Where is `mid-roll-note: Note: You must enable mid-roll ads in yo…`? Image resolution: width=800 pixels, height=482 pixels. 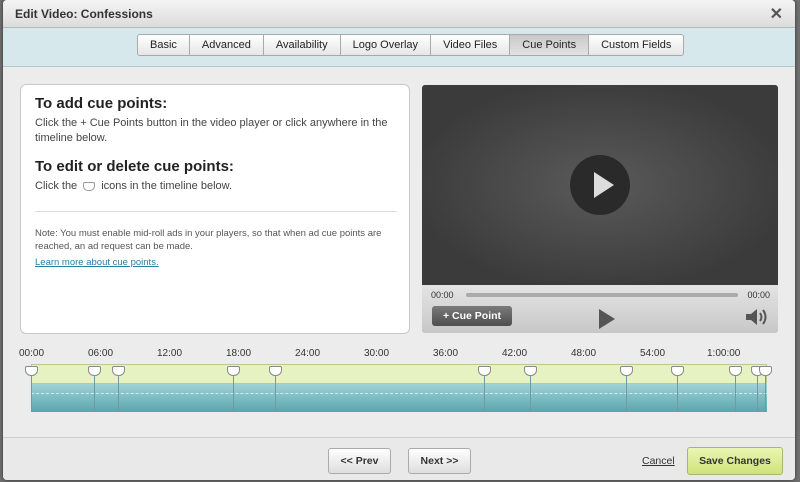 mid-roll-note: Note: You must enable mid-roll ads in yo… is located at coordinates (208, 240).